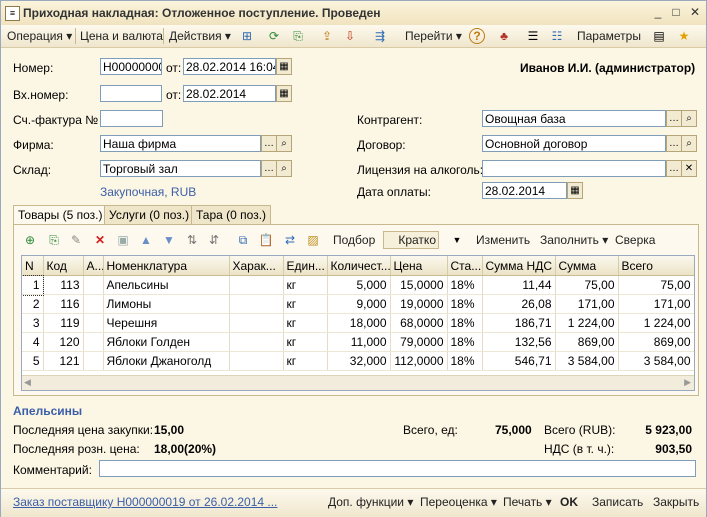  Describe the element at coordinates (358, 382) in the screenshot. I see `horizontal-scrollbar: ◀ ▶` at that location.